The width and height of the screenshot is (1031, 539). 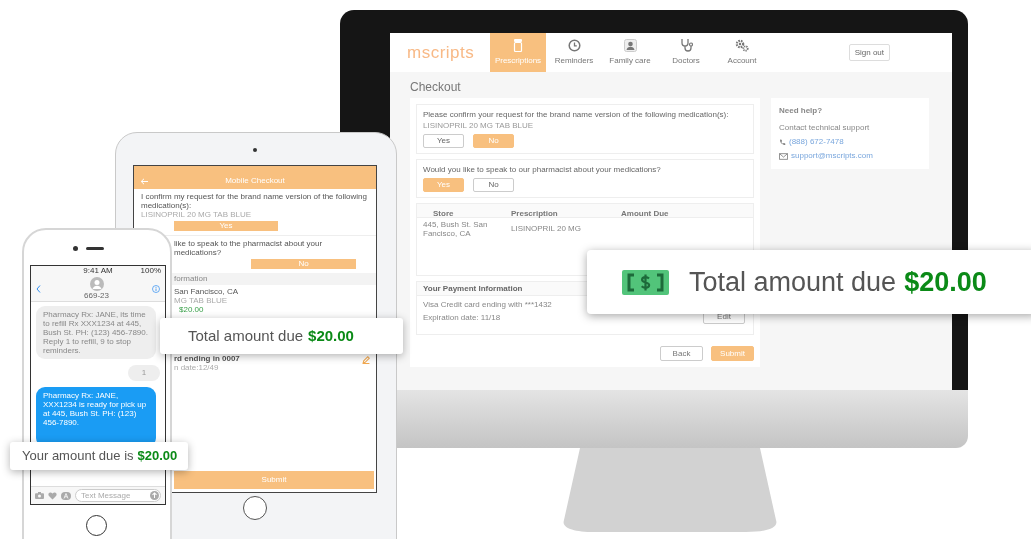 I want to click on nav-tab: Prescriptions, so click(x=518, y=52).